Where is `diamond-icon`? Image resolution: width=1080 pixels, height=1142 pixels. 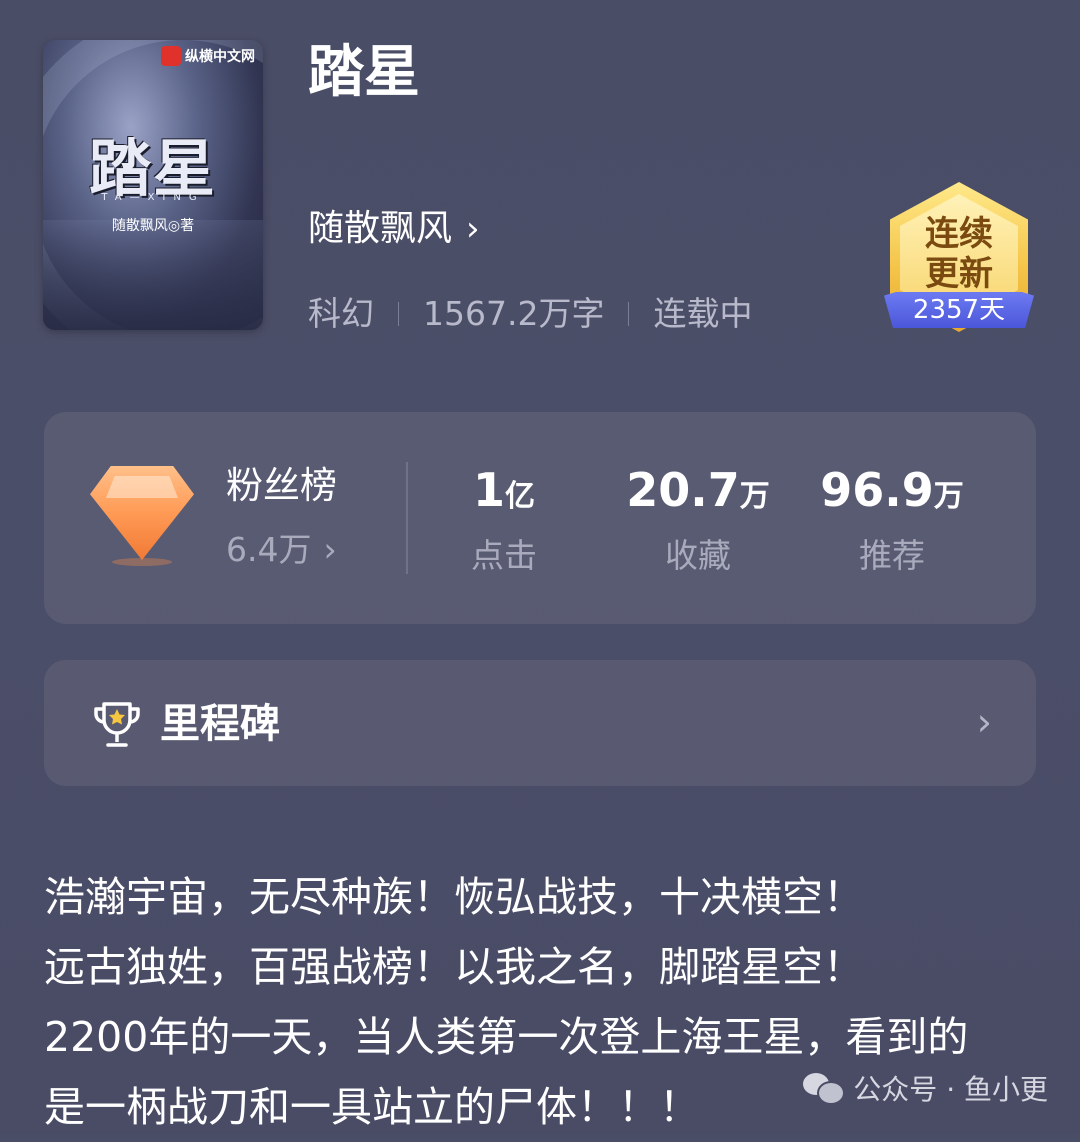
diamond-icon is located at coordinates (142, 516).